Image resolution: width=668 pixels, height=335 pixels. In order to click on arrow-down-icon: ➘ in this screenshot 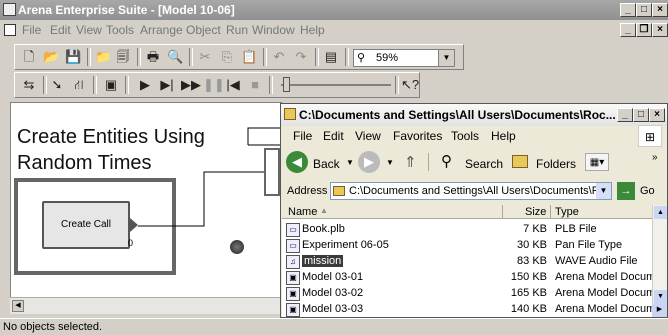, I will do `click(57, 85)`.